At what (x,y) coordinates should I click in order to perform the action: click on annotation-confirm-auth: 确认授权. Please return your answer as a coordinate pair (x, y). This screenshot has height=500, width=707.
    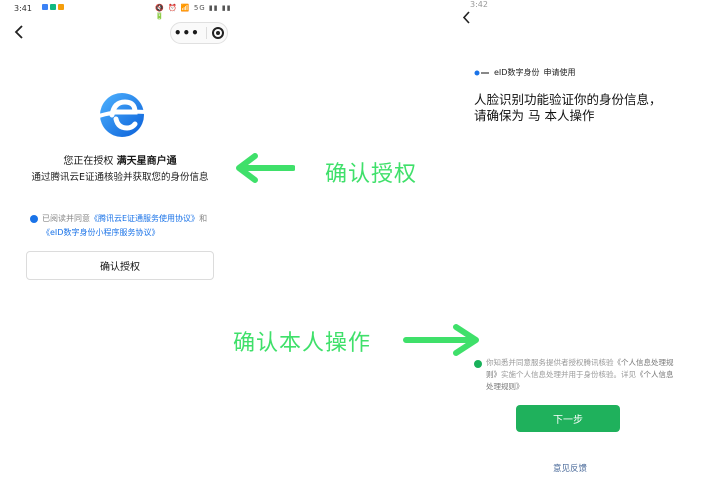
    Looking at the image, I should click on (371, 174).